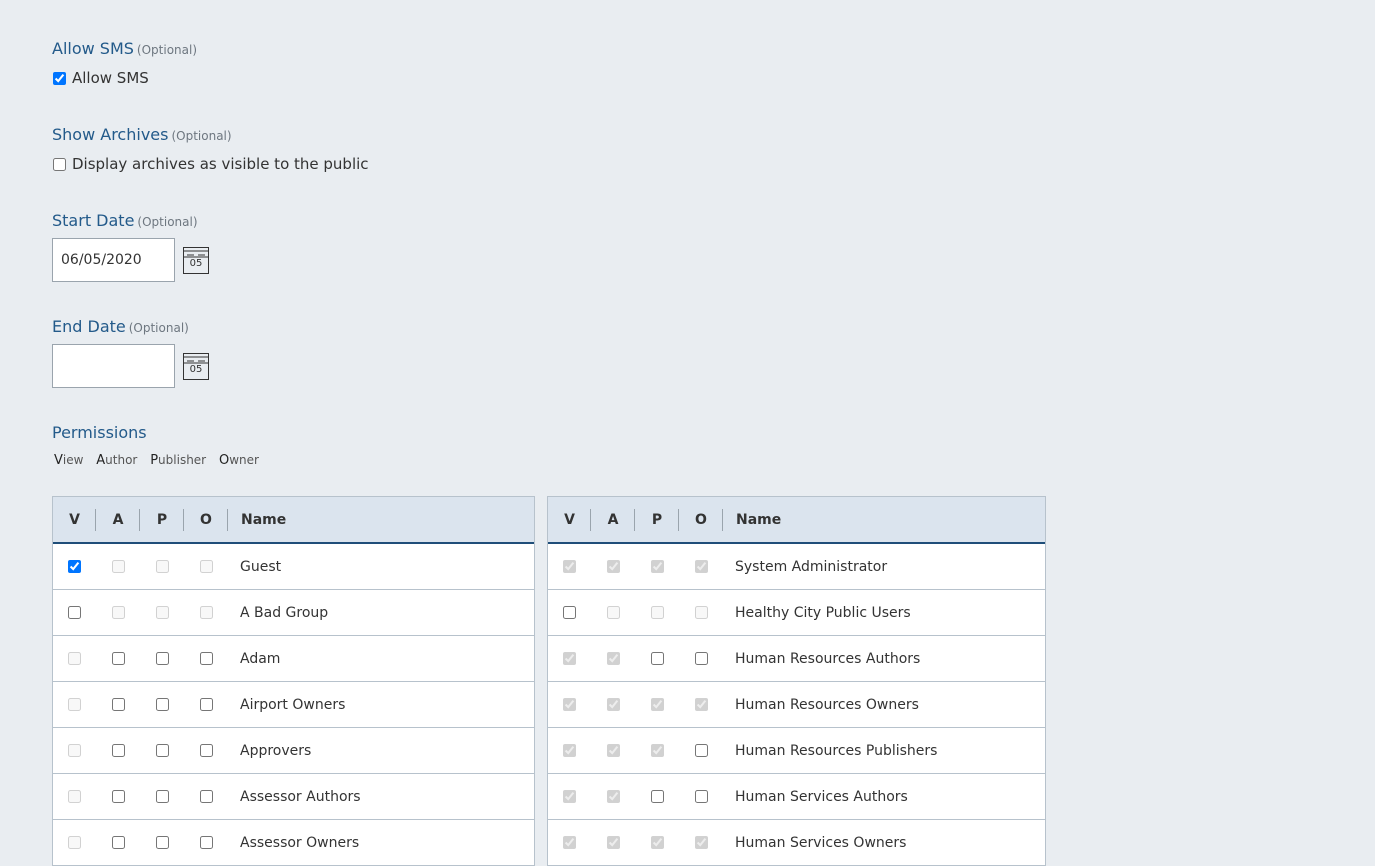 This screenshot has height=866, width=1375. Describe the element at coordinates (93, 48) in the screenshot. I see `allow-sms-label-text: Allow SMS` at that location.